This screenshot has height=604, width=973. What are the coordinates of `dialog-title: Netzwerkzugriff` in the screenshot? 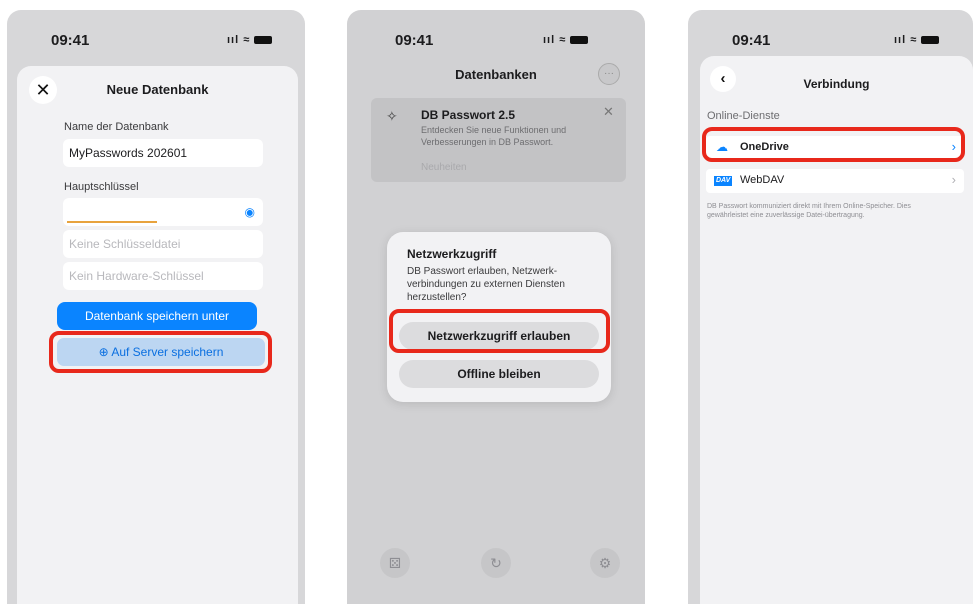 It's located at (452, 254).